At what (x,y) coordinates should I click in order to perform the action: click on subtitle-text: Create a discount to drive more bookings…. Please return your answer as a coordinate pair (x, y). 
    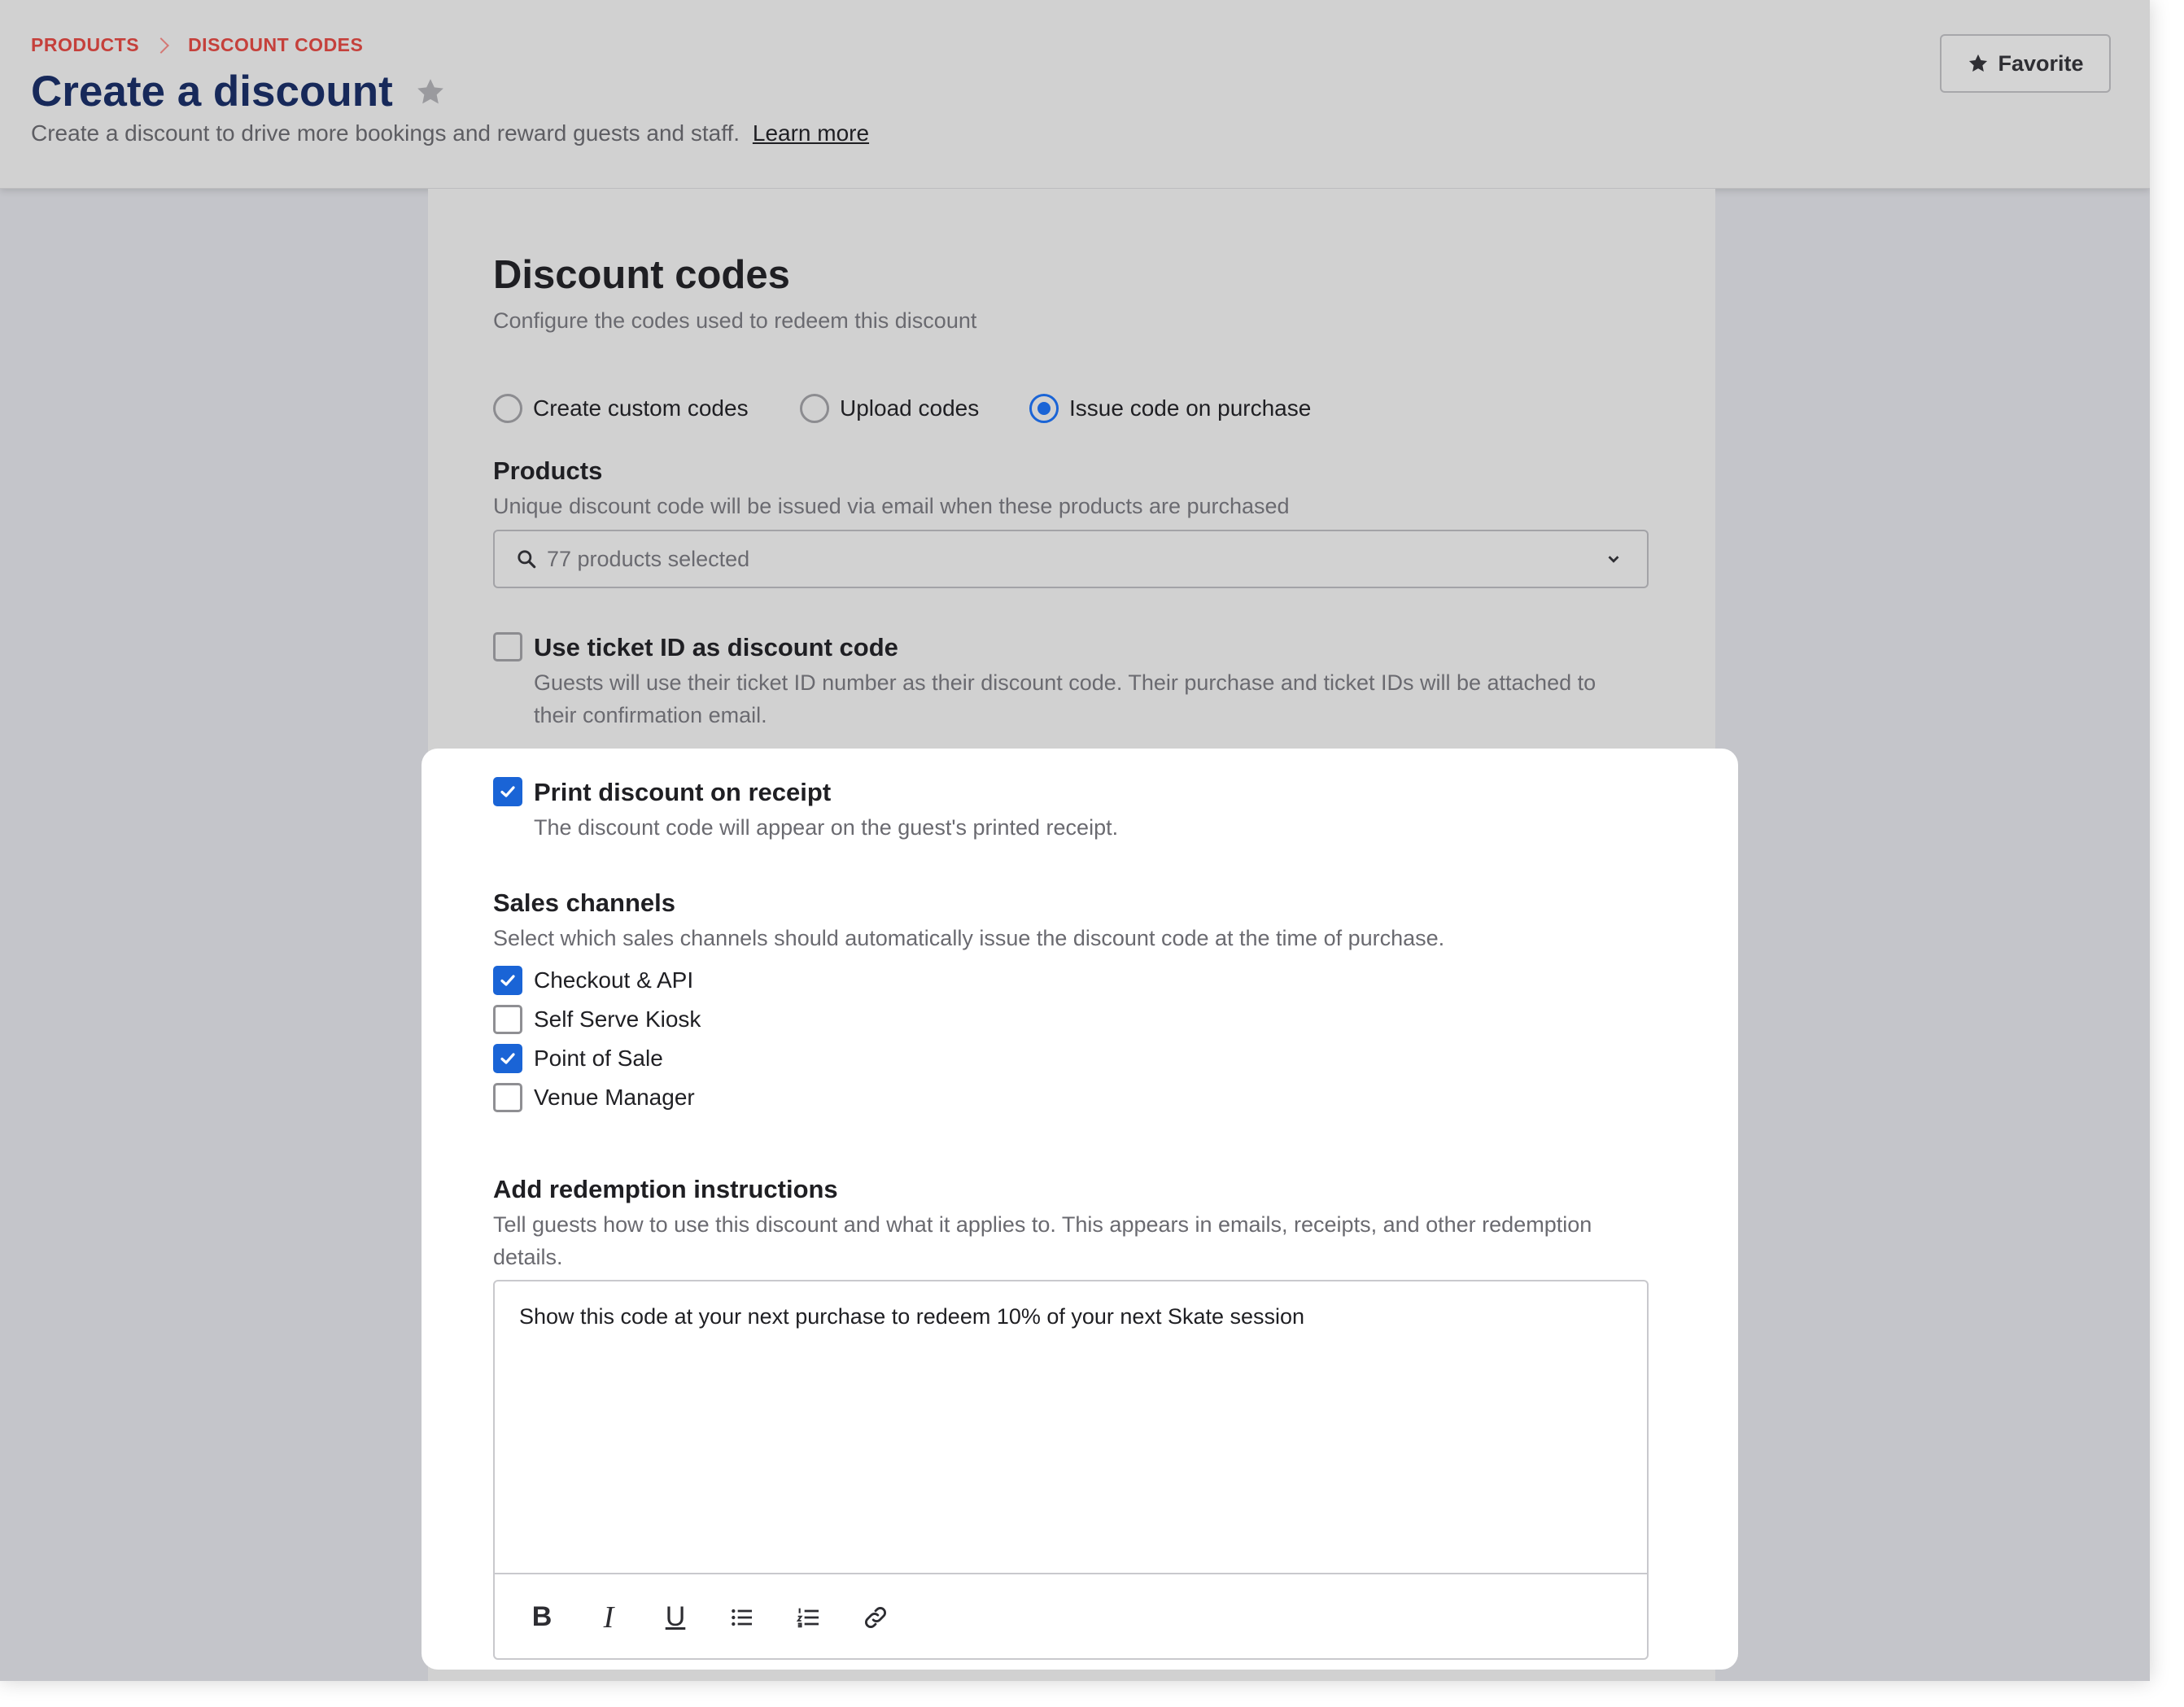
    Looking at the image, I should click on (386, 133).